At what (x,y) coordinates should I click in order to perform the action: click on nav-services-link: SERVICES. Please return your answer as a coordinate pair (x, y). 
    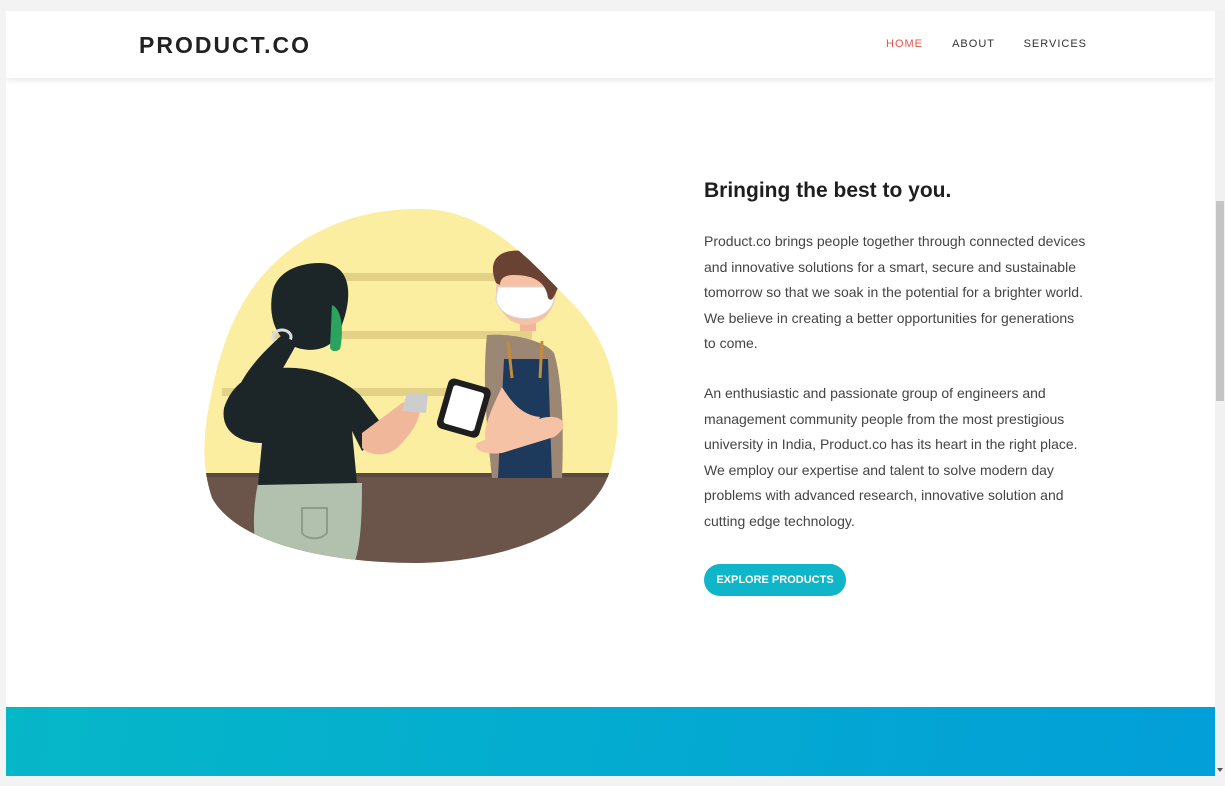
    Looking at the image, I should click on (1055, 44).